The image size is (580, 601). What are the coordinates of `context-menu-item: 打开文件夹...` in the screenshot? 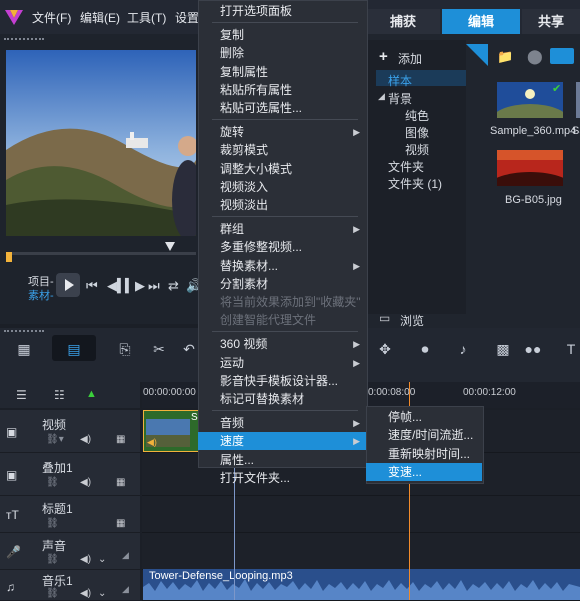 It's located at (282, 478).